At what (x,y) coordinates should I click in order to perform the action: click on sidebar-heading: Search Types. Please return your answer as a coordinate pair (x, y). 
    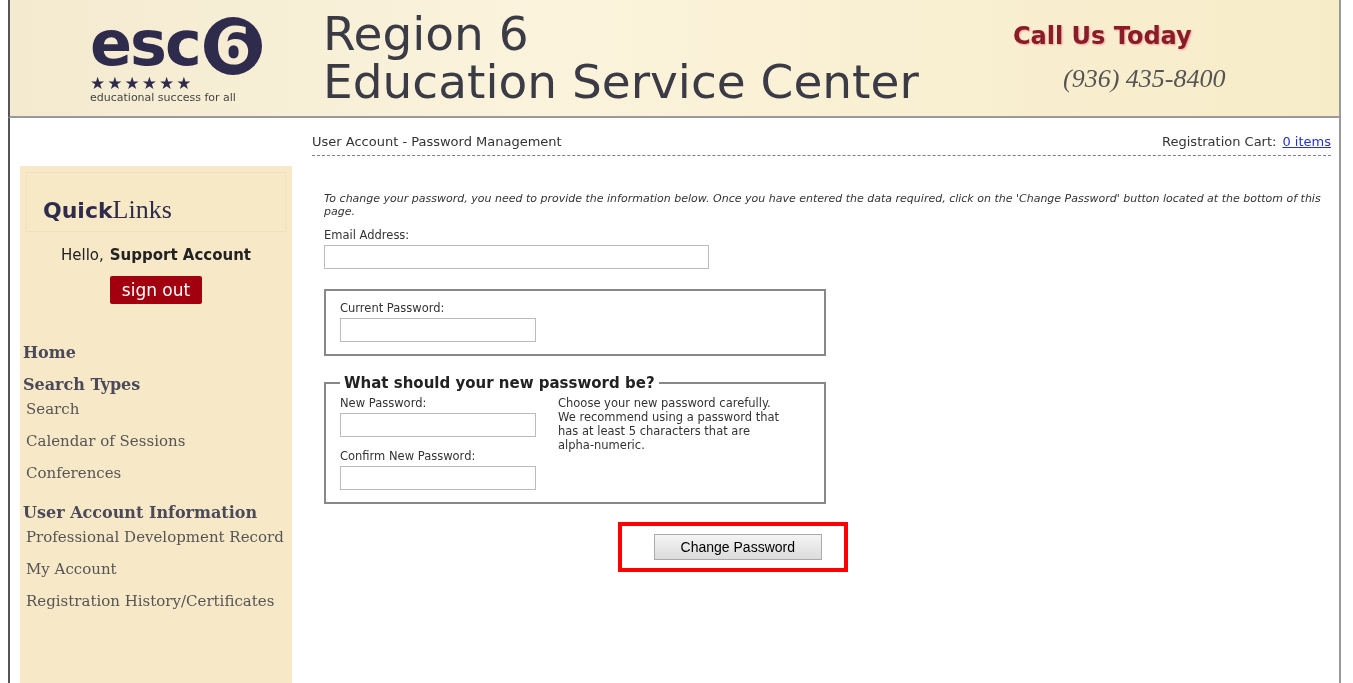
    Looking at the image, I should click on (154, 385).